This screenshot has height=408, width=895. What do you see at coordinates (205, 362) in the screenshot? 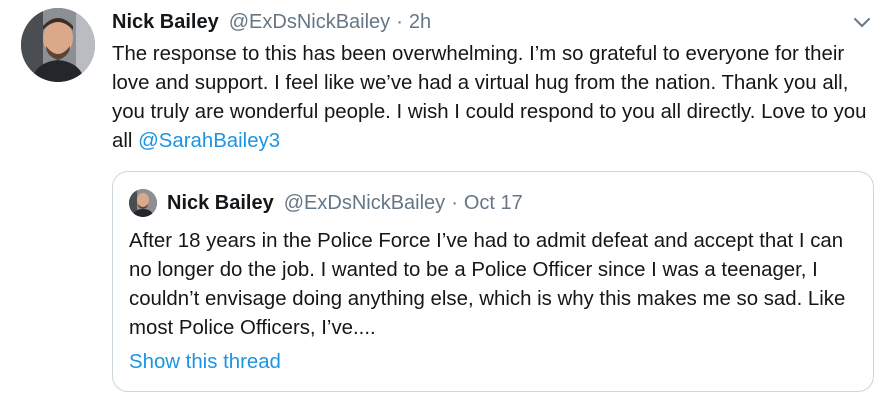
I see `show-thread-link: Show this thread` at bounding box center [205, 362].